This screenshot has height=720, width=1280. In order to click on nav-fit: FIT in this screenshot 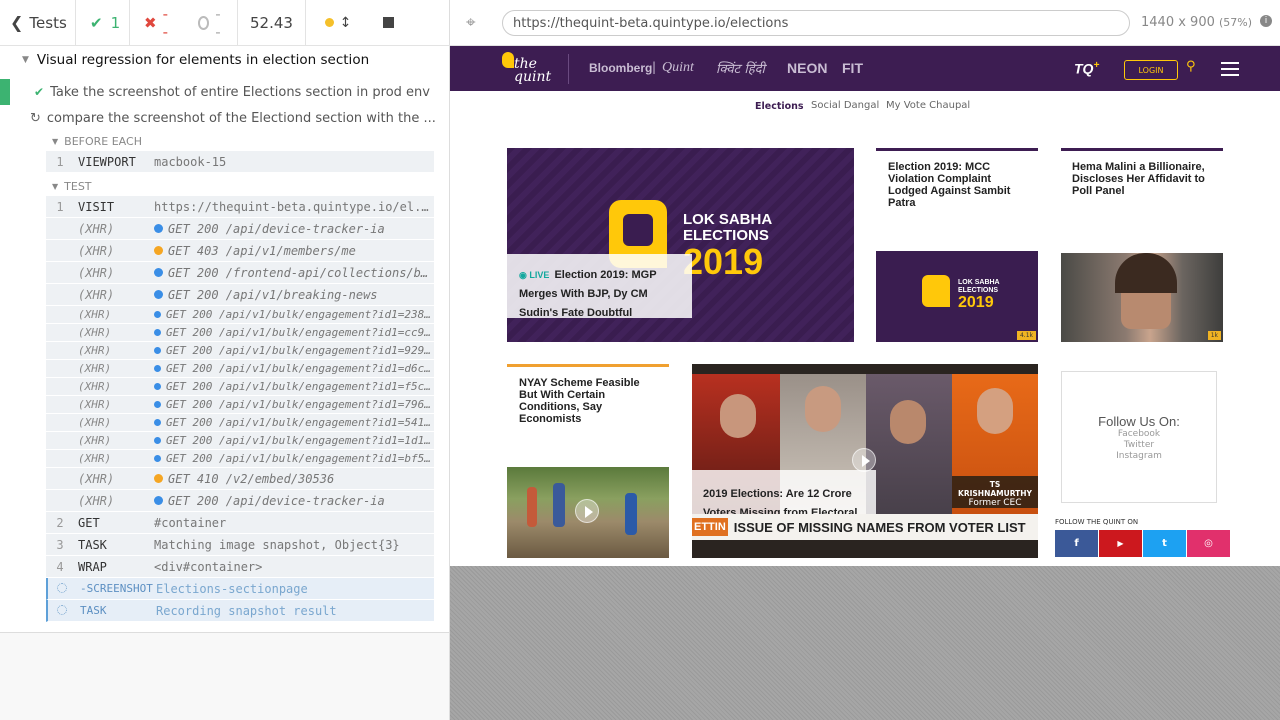, I will do `click(852, 68)`.